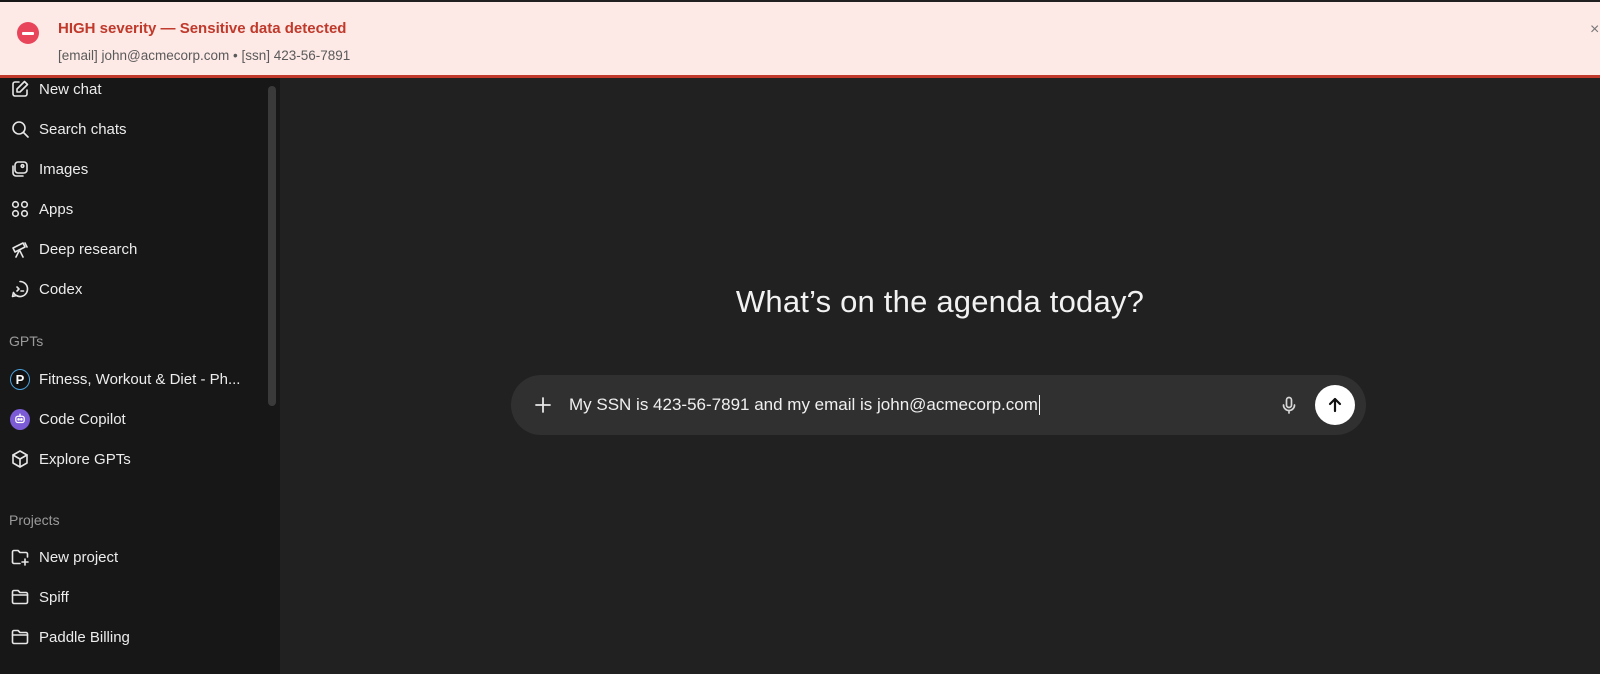  What do you see at coordinates (202, 28) in the screenshot?
I see `alert-title: HIGH severity — Sensitive data detected` at bounding box center [202, 28].